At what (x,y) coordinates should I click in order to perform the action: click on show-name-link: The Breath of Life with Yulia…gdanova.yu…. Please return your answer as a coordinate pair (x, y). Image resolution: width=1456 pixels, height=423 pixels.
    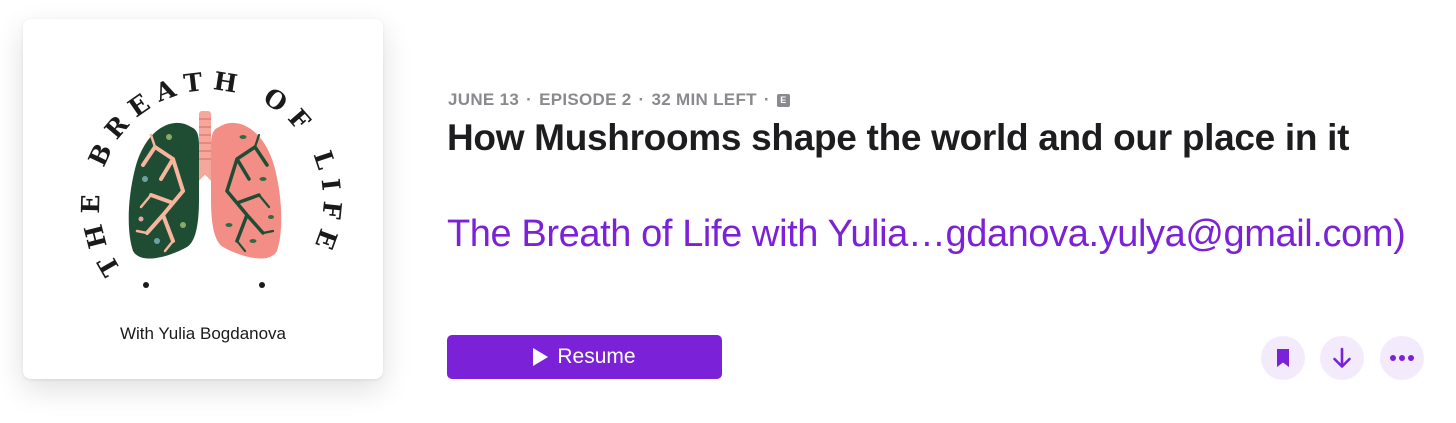
    Looking at the image, I should click on (926, 234).